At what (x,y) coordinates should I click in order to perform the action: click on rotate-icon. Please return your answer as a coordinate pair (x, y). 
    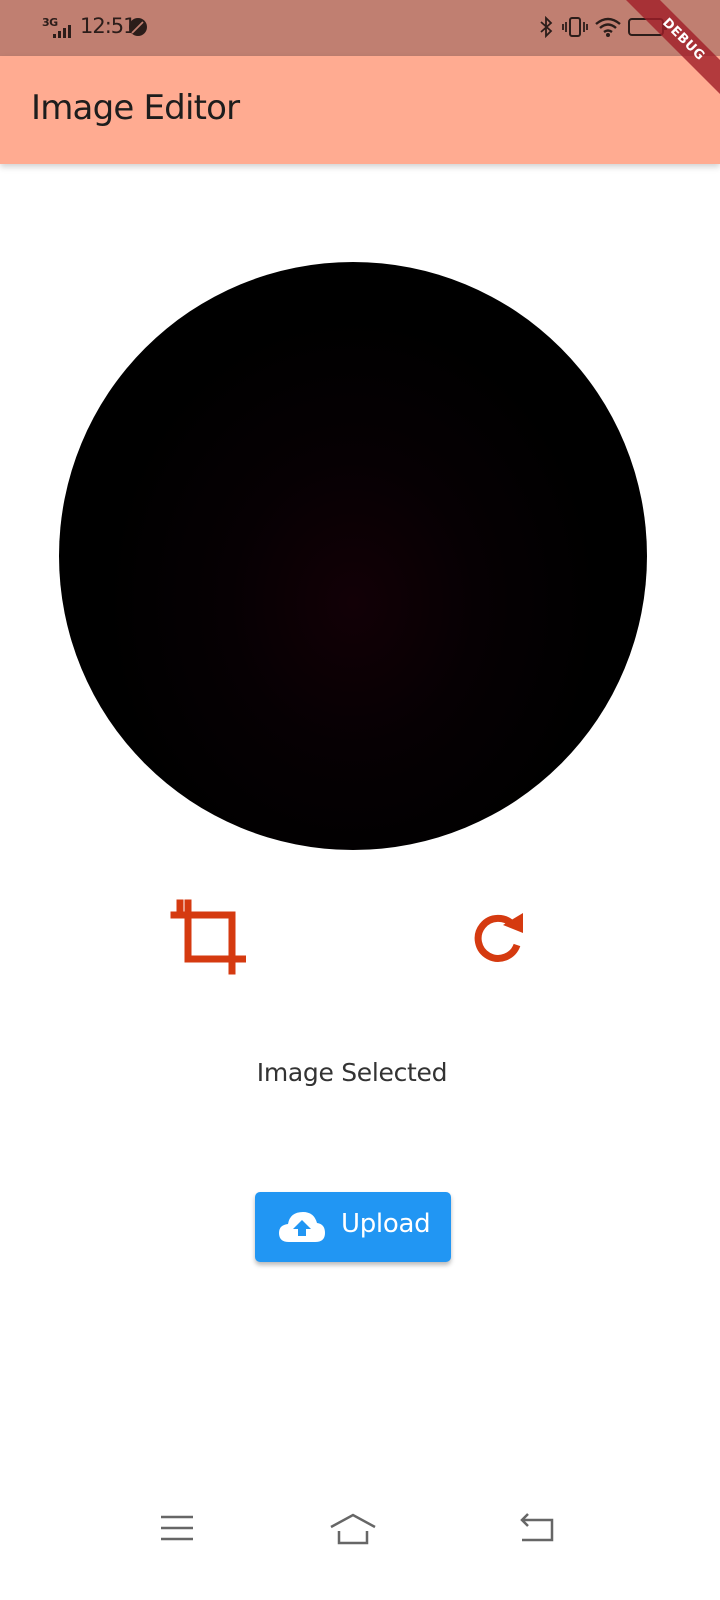
    Looking at the image, I should click on (498, 937).